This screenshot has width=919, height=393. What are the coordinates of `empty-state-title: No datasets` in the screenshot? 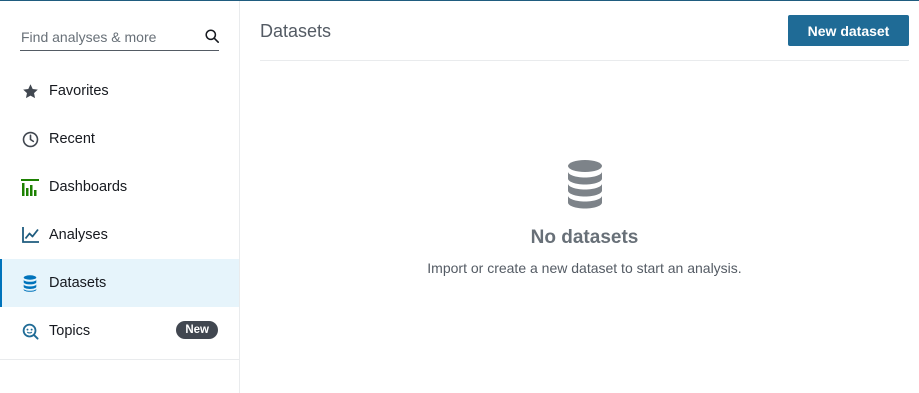 It's located at (584, 237).